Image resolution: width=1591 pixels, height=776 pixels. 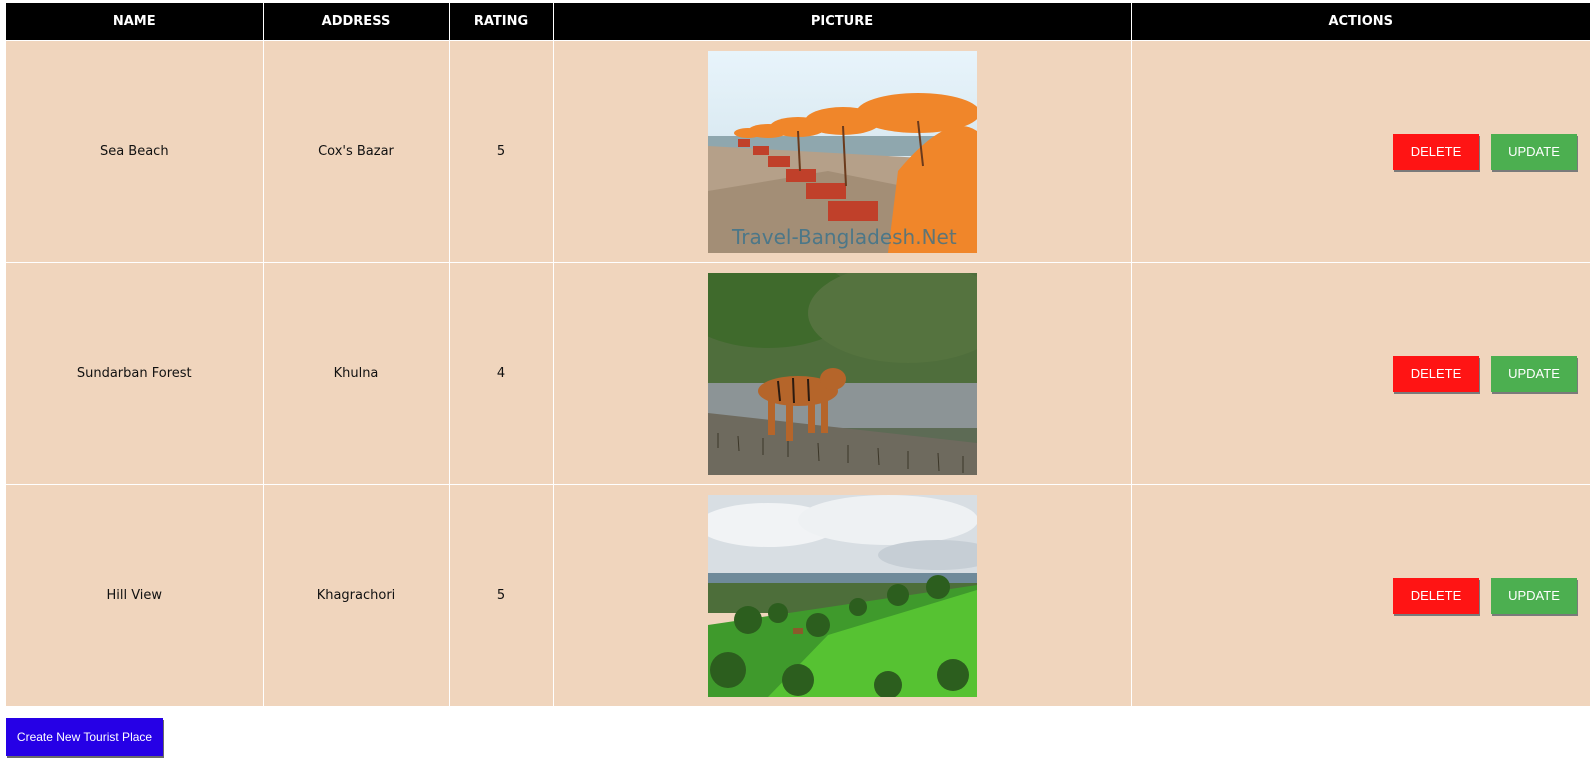 I want to click on place-name-cell: Hill View, so click(x=135, y=595).